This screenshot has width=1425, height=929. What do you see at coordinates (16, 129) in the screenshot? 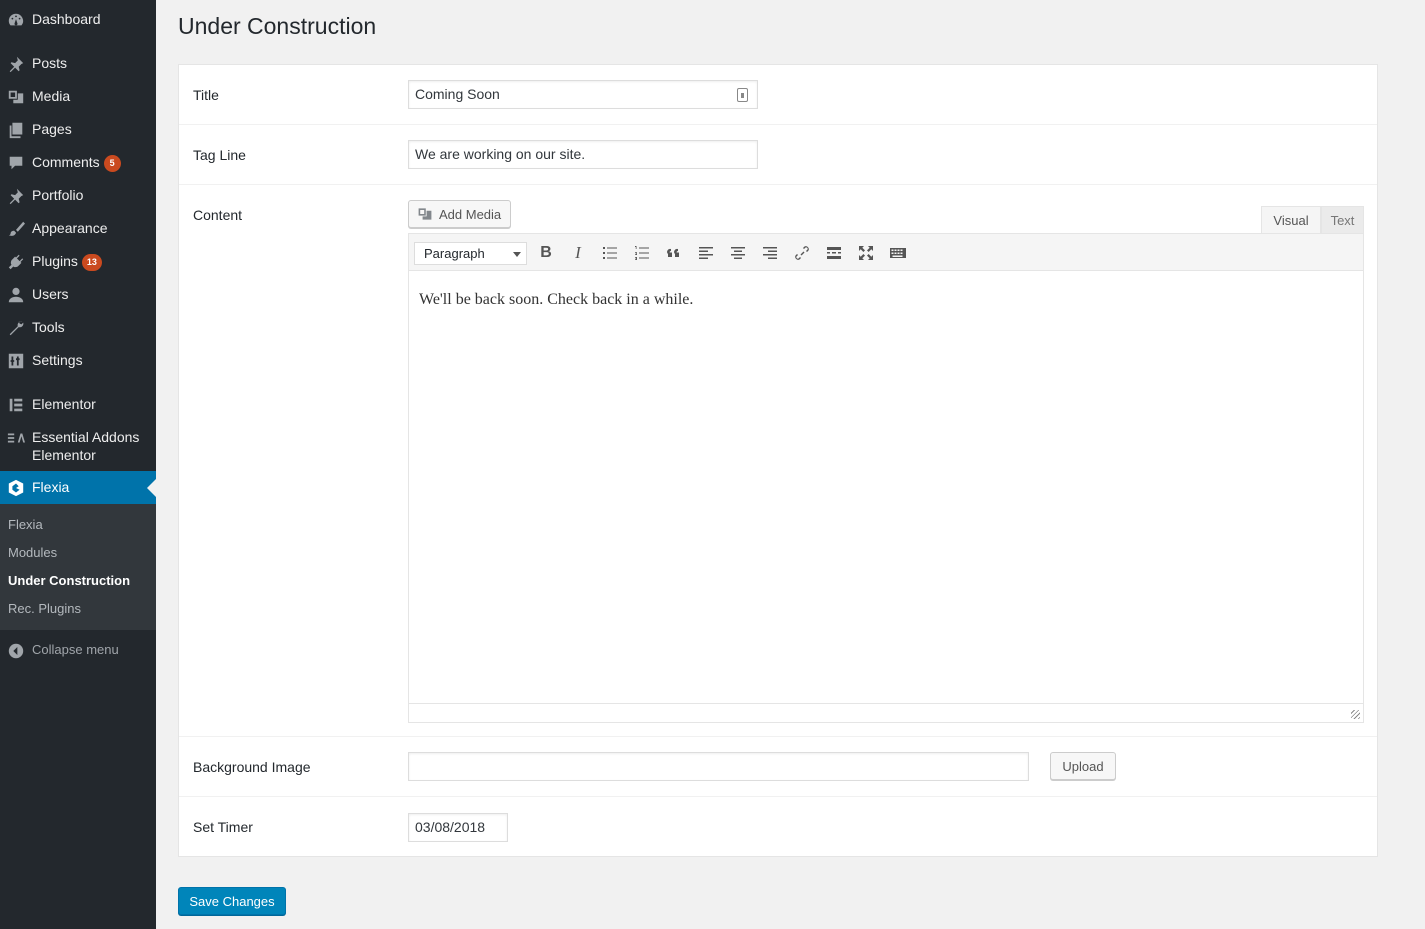
I see `pages-icon` at bounding box center [16, 129].